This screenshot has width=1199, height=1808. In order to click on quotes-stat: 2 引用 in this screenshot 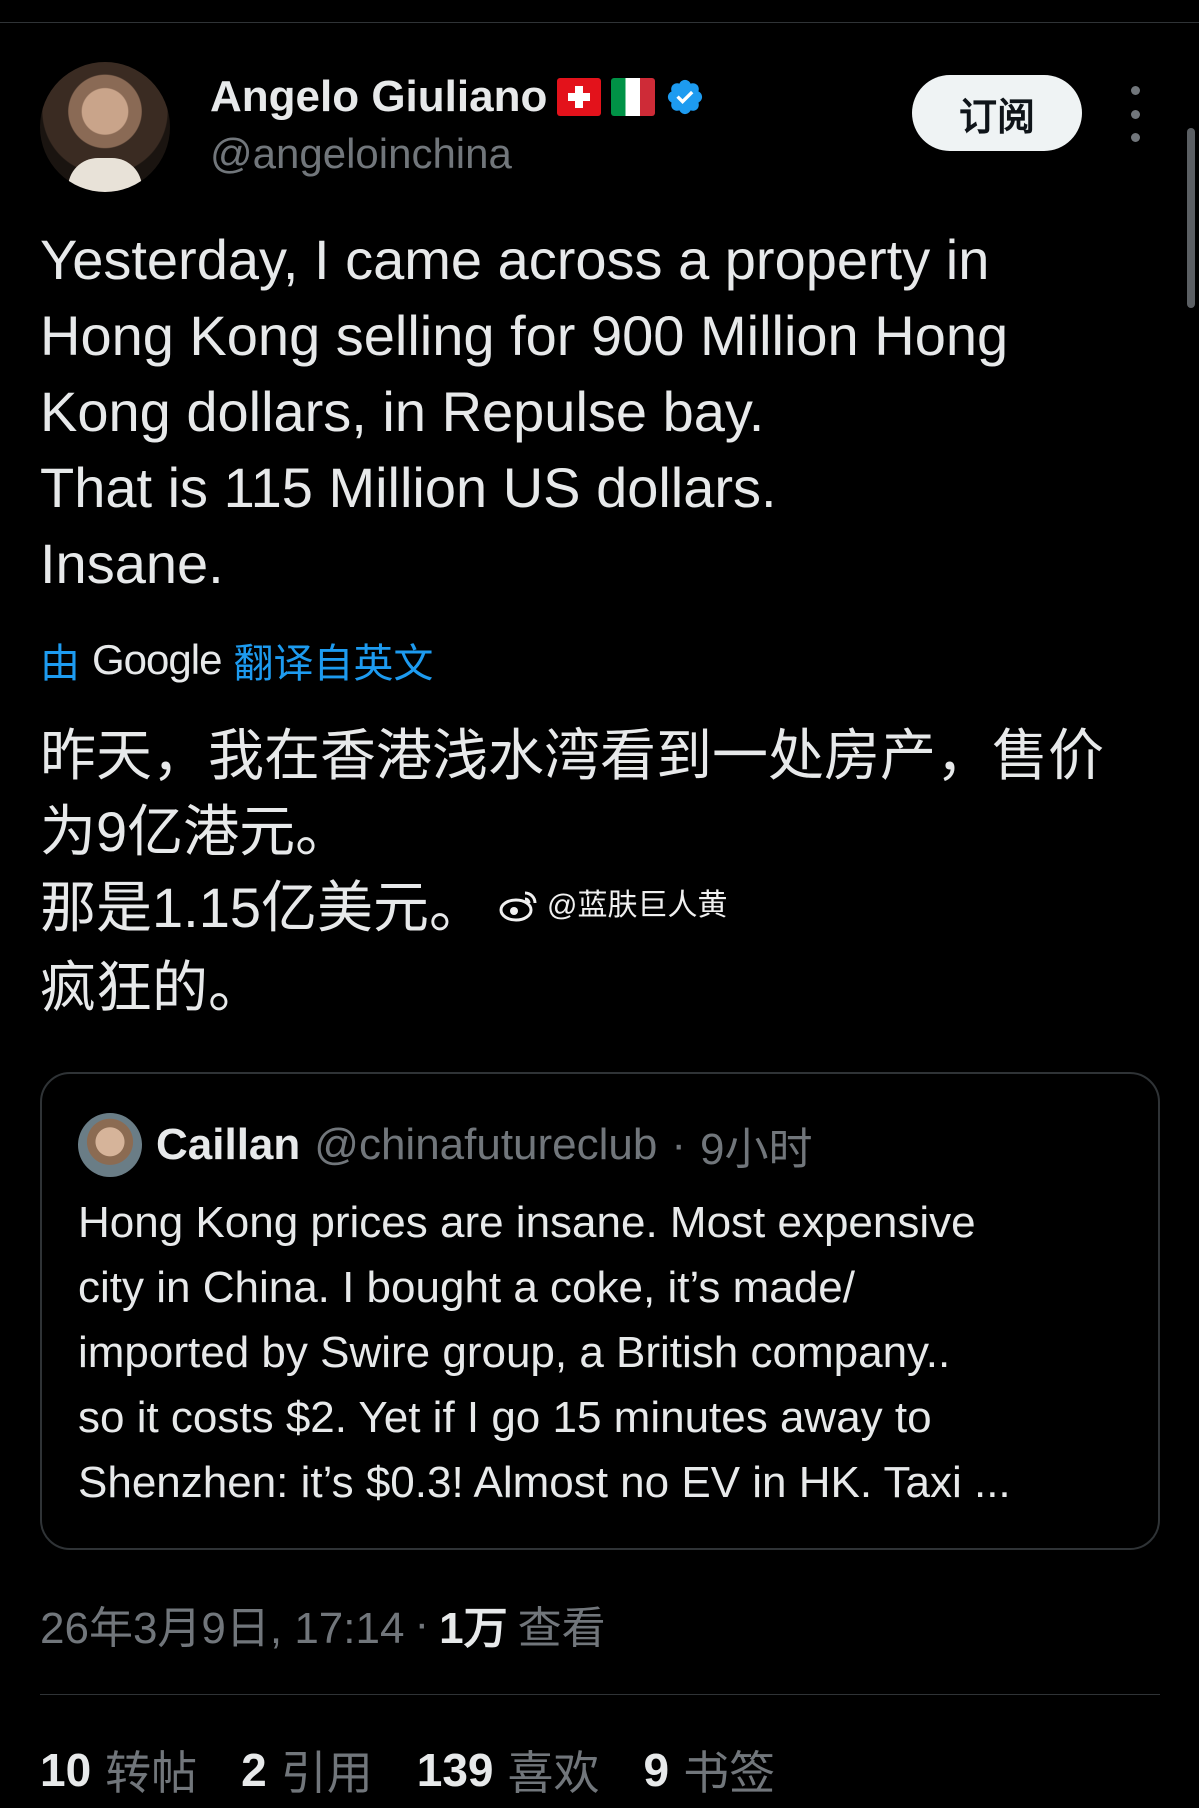, I will do `click(307, 1770)`.